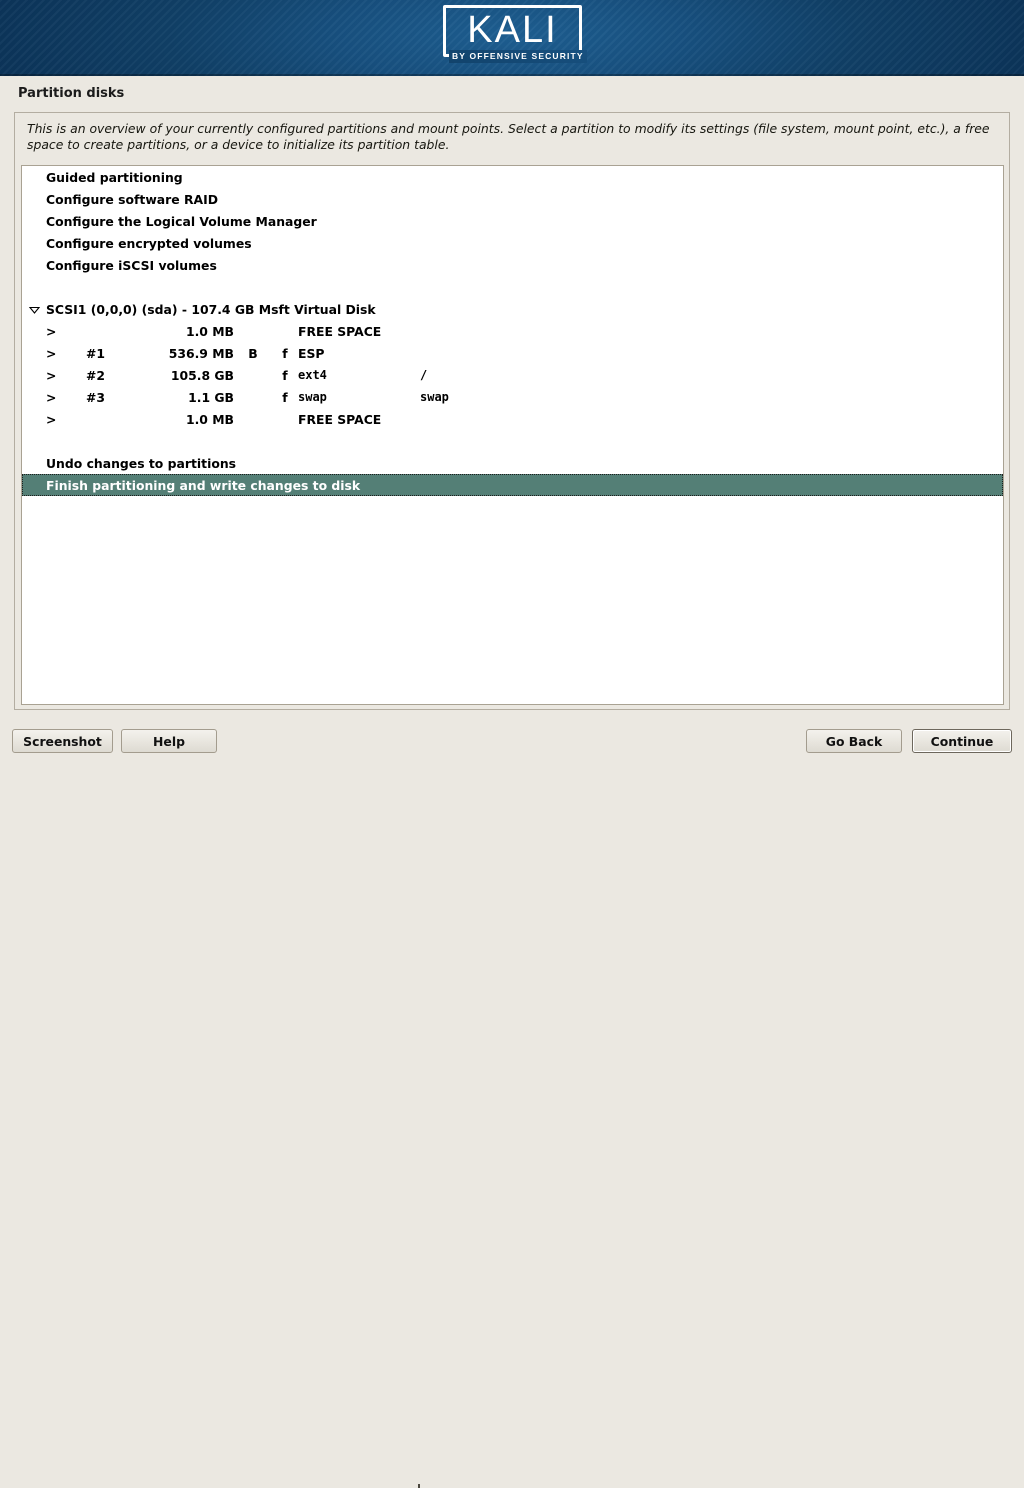 This screenshot has height=1488, width=1024. I want to click on kali-logo-tagline-wrap: BY OFFENSIVE SECURITY, so click(518, 56).